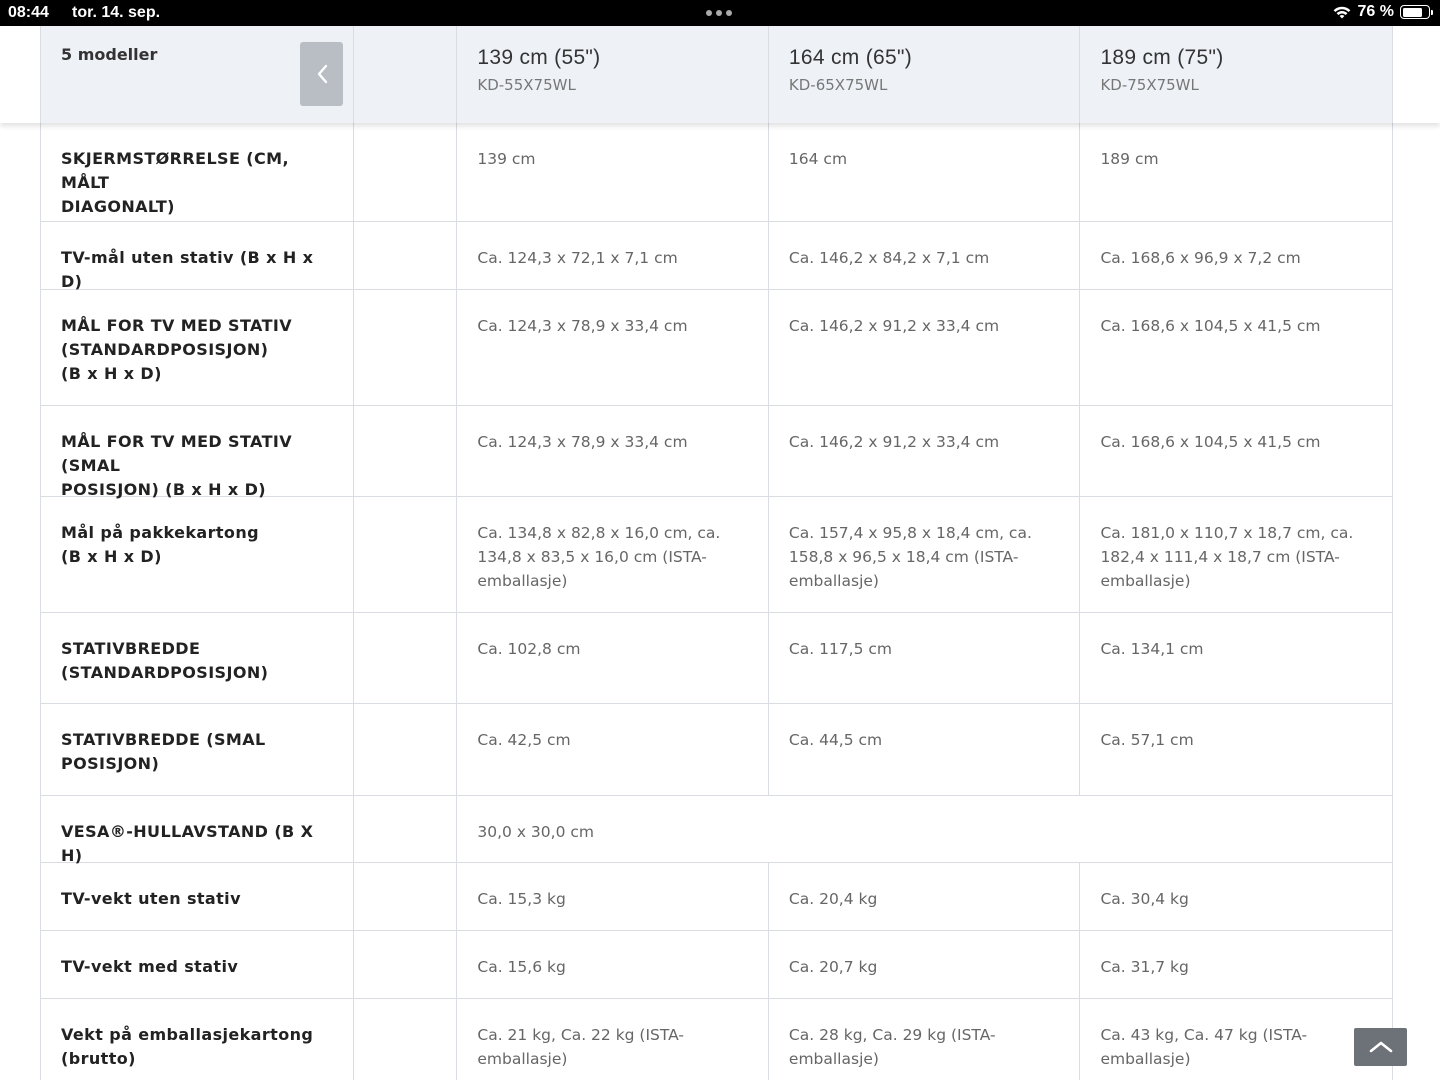 The image size is (1440, 1080). Describe the element at coordinates (1147, 740) in the screenshot. I see `spec-value: Ca. 57,1 cm` at that location.